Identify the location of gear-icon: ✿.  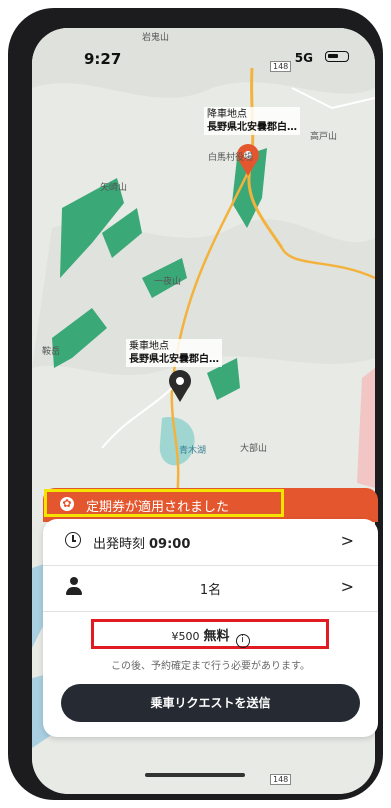
(67, 504).